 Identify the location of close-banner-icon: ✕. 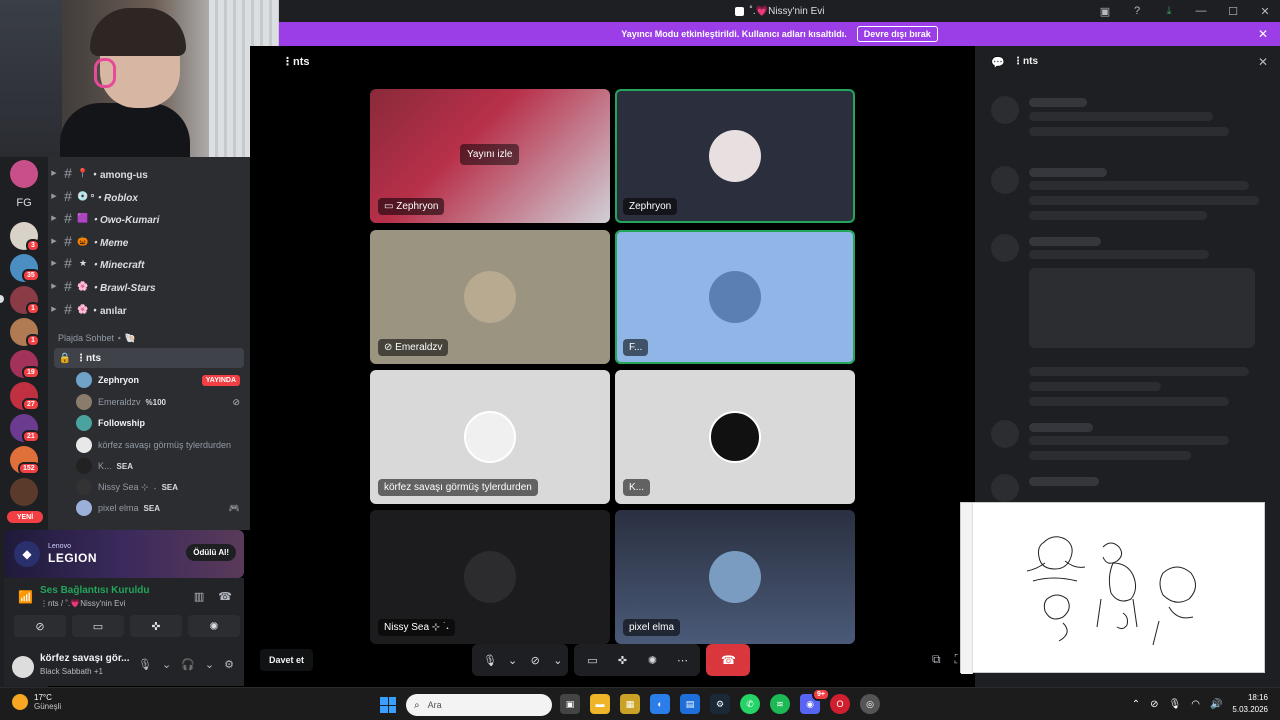
(1263, 34).